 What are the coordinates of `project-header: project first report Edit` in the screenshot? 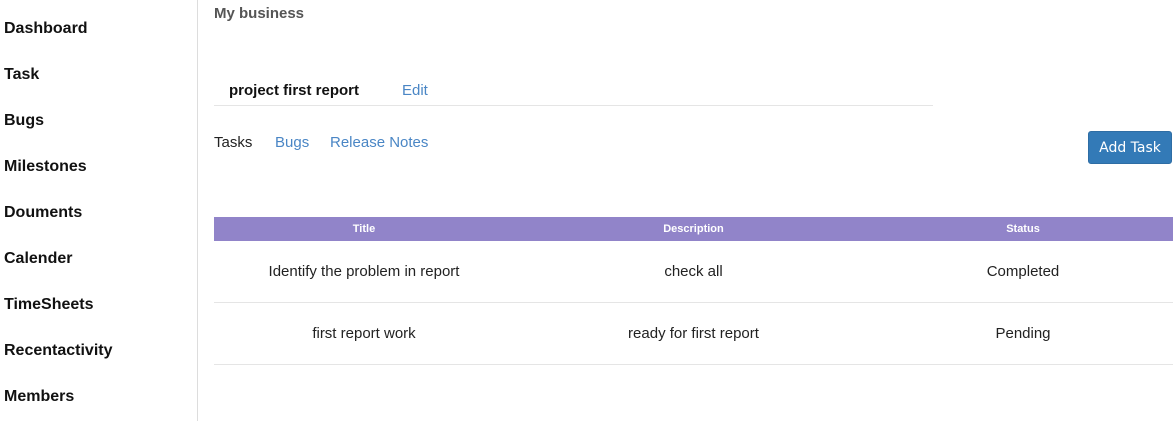 It's located at (573, 92).